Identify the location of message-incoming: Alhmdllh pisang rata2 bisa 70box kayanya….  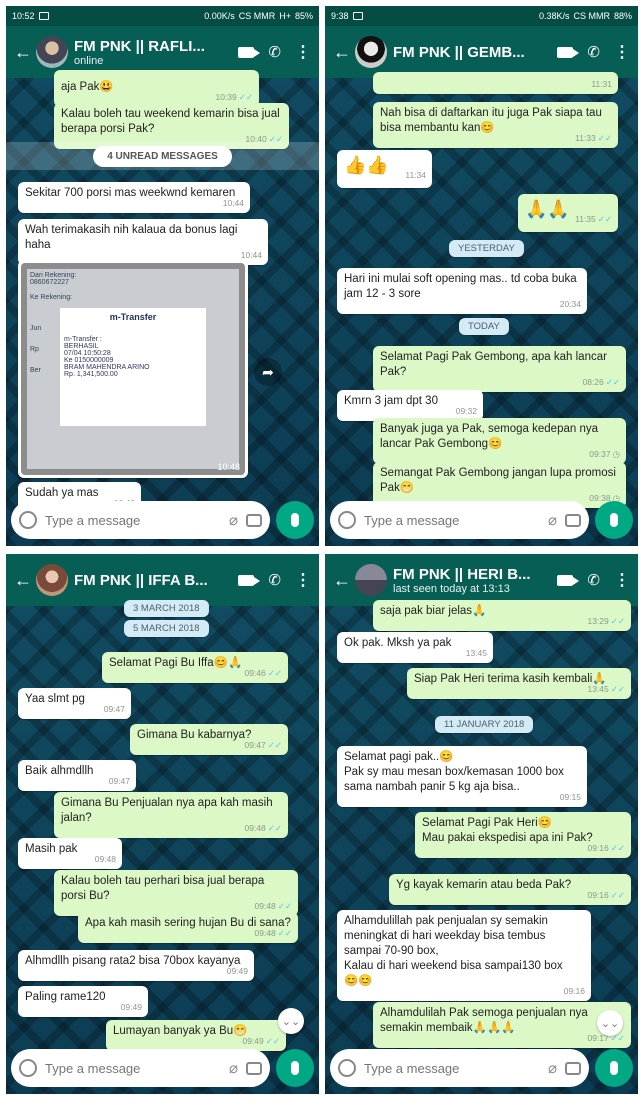
(136, 965).